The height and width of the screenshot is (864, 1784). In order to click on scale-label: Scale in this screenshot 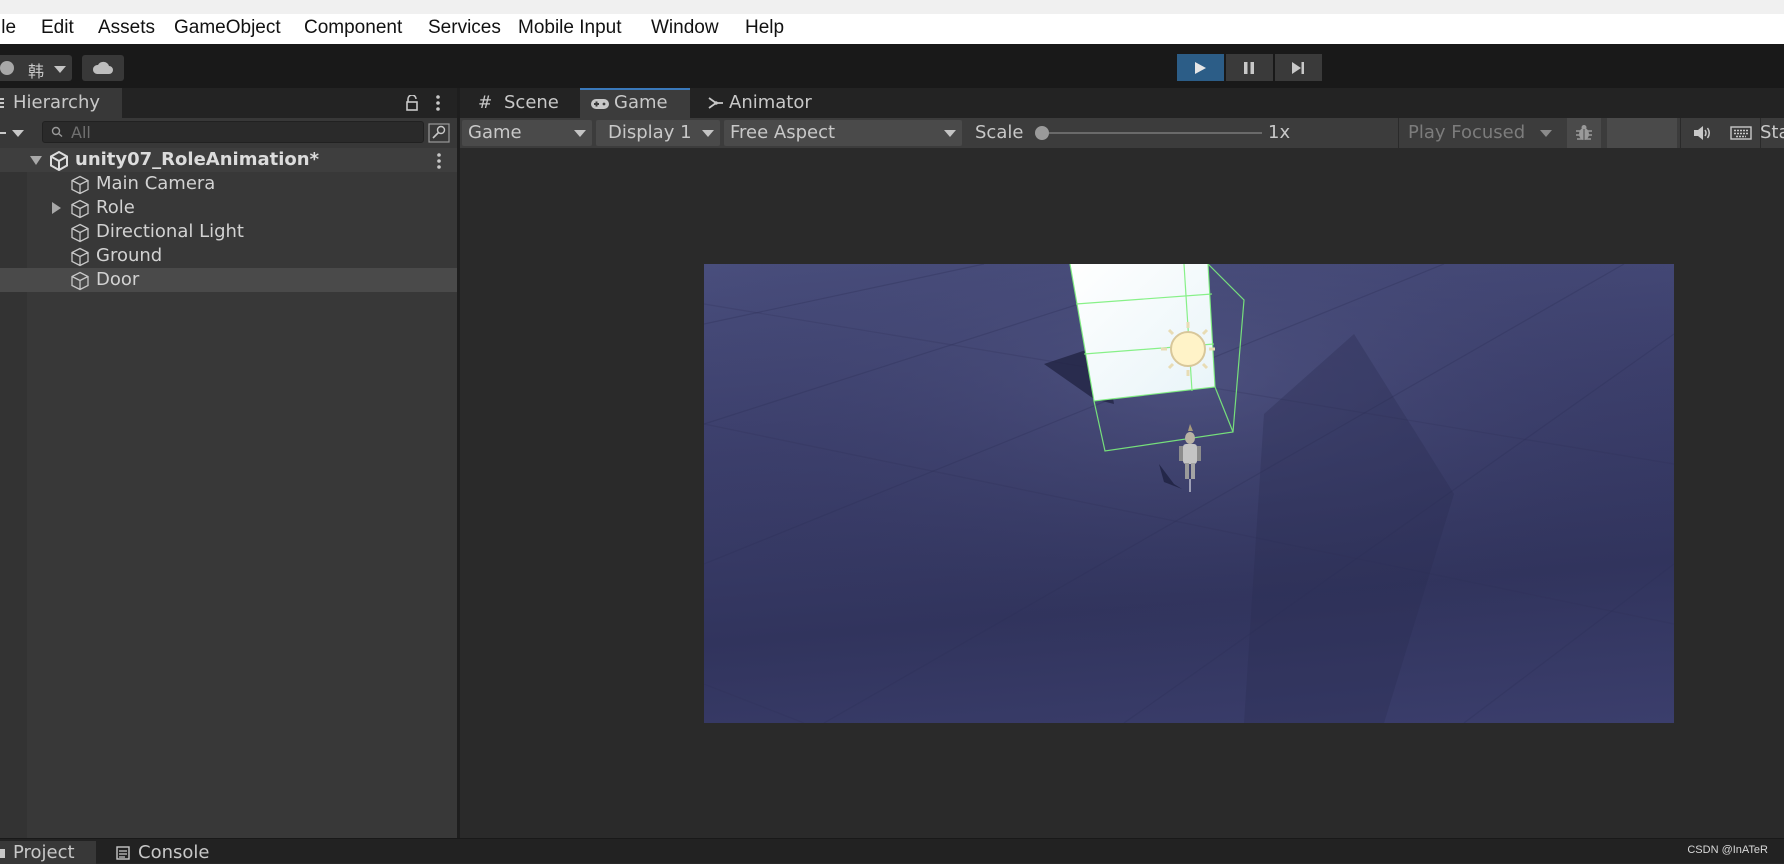, I will do `click(999, 132)`.